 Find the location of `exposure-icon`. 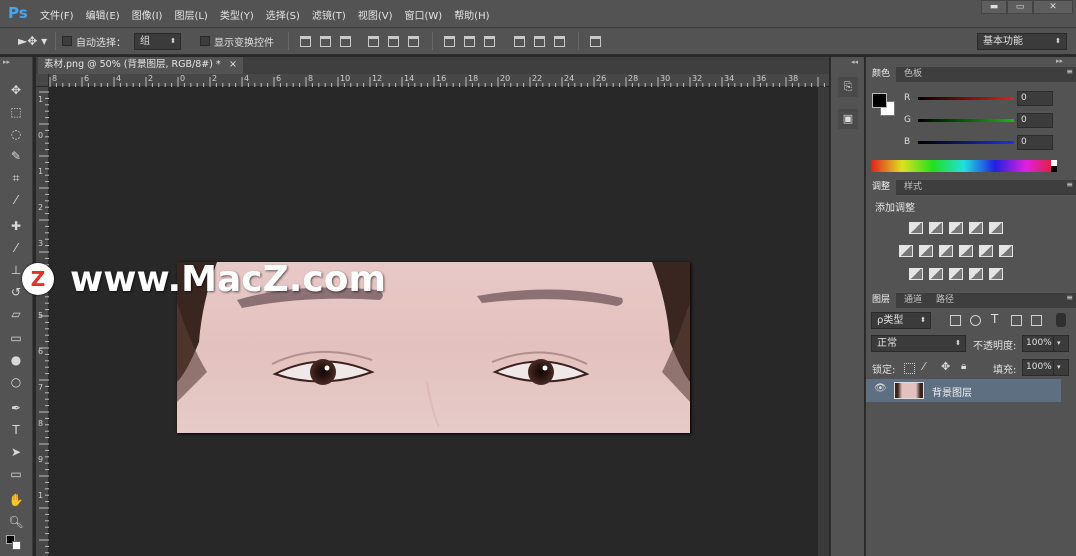

exposure-icon is located at coordinates (976, 228).